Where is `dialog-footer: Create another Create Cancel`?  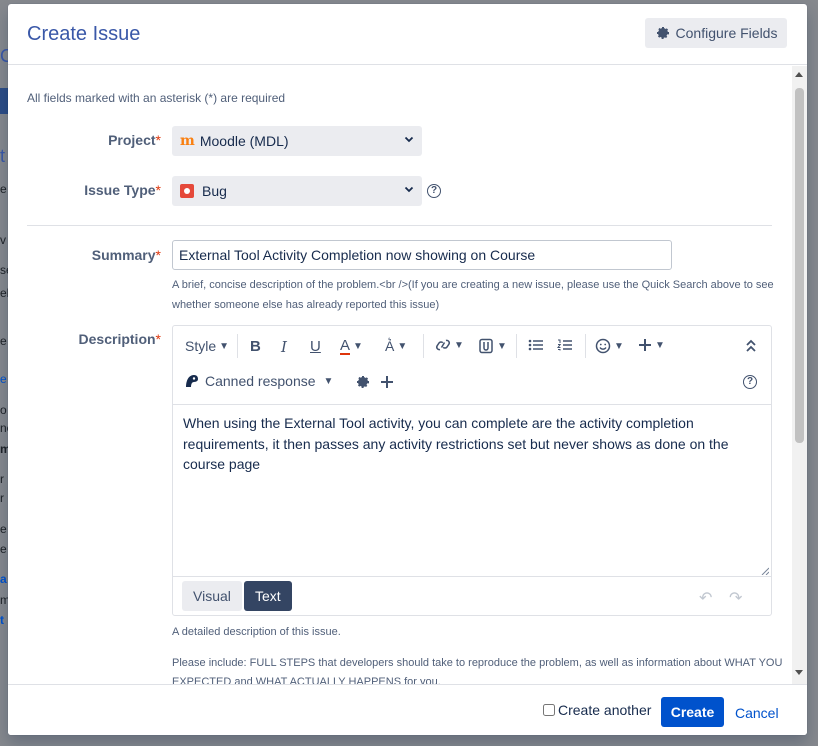
dialog-footer: Create another Create Cancel is located at coordinates (407, 709).